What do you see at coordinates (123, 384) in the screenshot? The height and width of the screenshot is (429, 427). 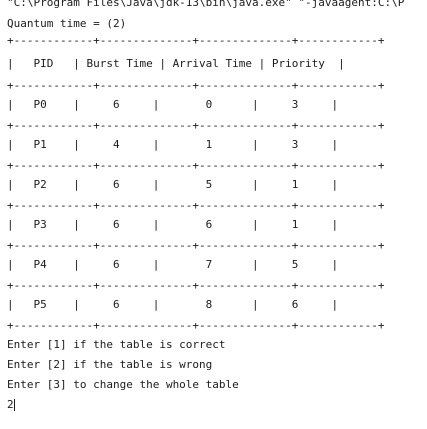 I see `prompt-change-table: Enter [3] to change the whole table` at bounding box center [123, 384].